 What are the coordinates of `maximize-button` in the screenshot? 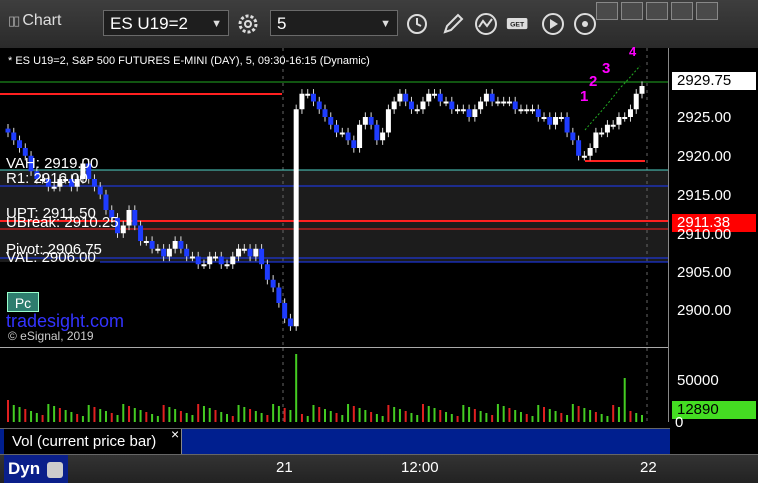 It's located at (682, 11).